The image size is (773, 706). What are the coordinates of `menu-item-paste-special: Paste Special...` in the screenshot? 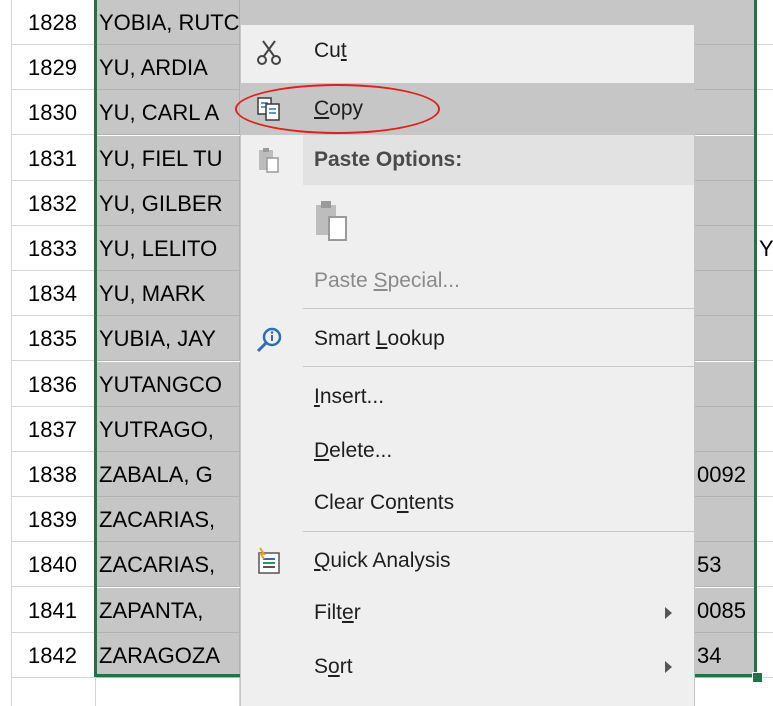 It's located at (467, 281).